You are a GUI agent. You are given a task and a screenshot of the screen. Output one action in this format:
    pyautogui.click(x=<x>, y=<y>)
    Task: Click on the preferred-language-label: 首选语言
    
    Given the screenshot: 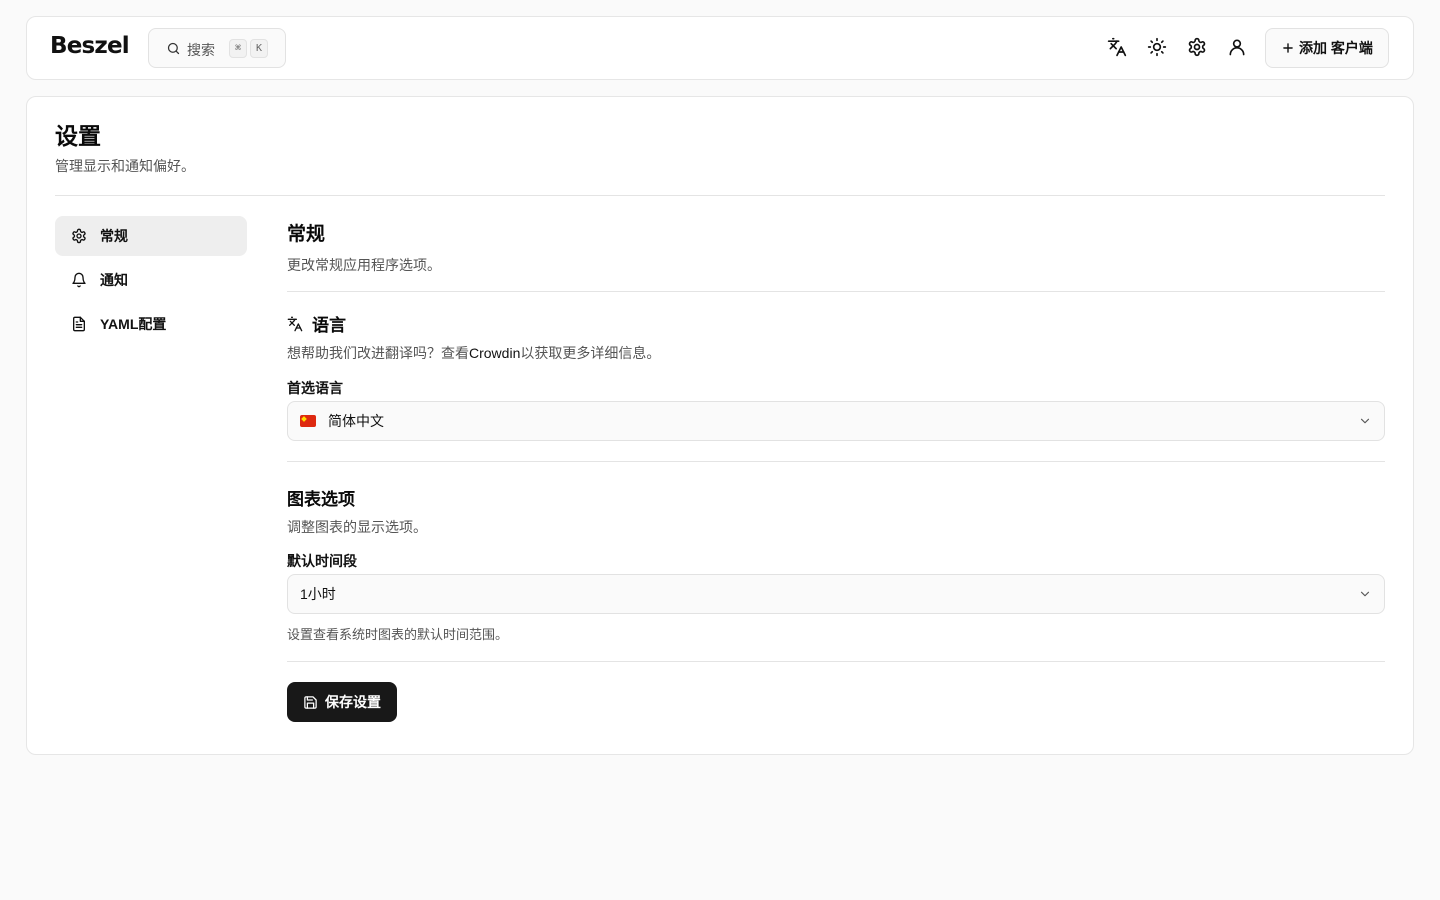 What is the action you would take?
    pyautogui.click(x=315, y=388)
    